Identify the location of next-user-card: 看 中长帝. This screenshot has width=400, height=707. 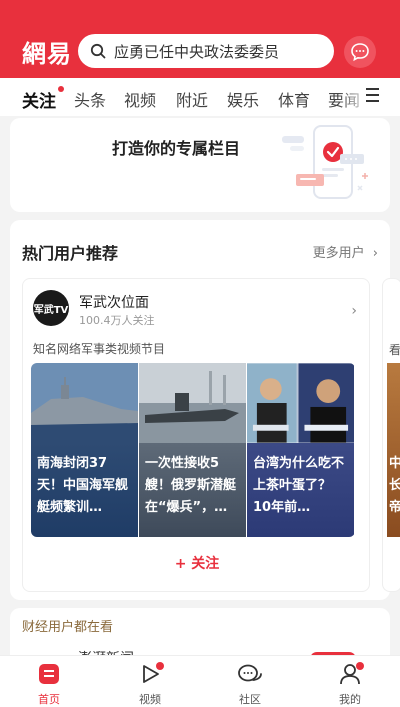
(391, 435).